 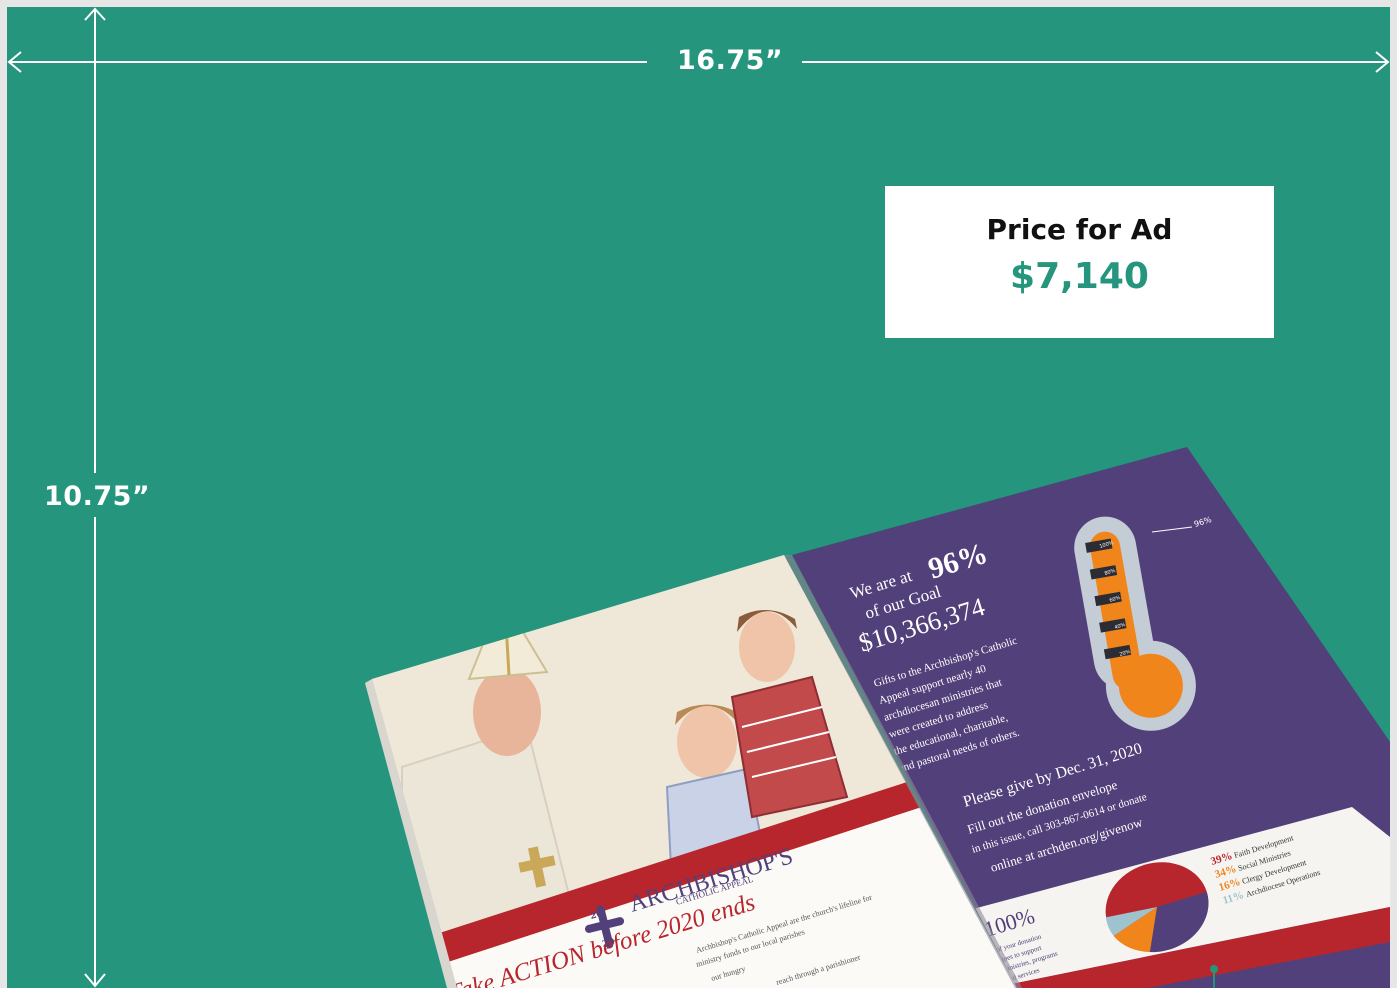 What do you see at coordinates (1214, 969) in the screenshot?
I see `pointer-pin-icon` at bounding box center [1214, 969].